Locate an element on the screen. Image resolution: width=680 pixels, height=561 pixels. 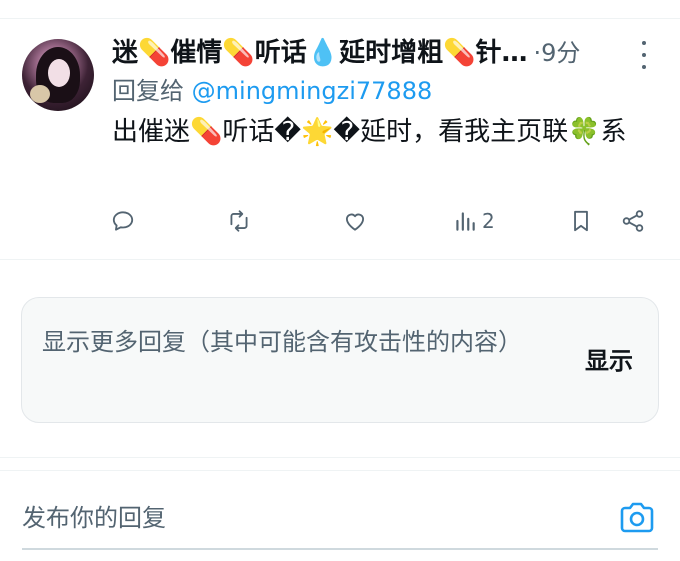
reply-button is located at coordinates (125, 221).